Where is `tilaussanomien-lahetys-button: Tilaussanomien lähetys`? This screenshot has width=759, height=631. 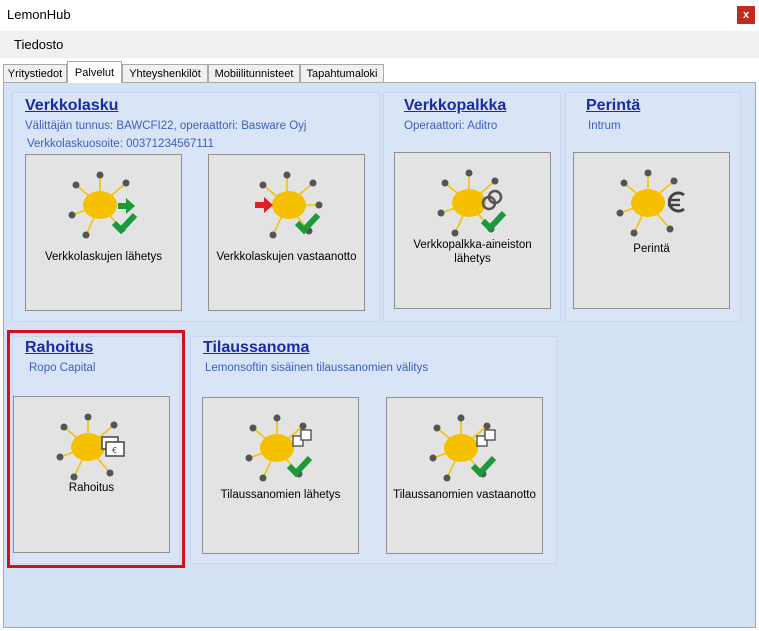
tilaussanomien-lahetys-button: Tilaussanomien lähetys is located at coordinates (280, 475).